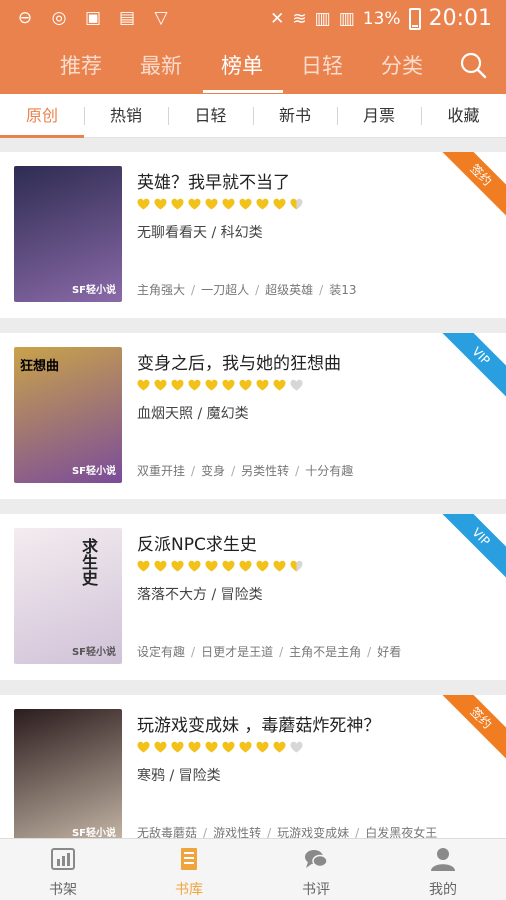 This screenshot has width=506, height=900. Describe the element at coordinates (63, 859) in the screenshot. I see `bookshelf-icon` at that location.